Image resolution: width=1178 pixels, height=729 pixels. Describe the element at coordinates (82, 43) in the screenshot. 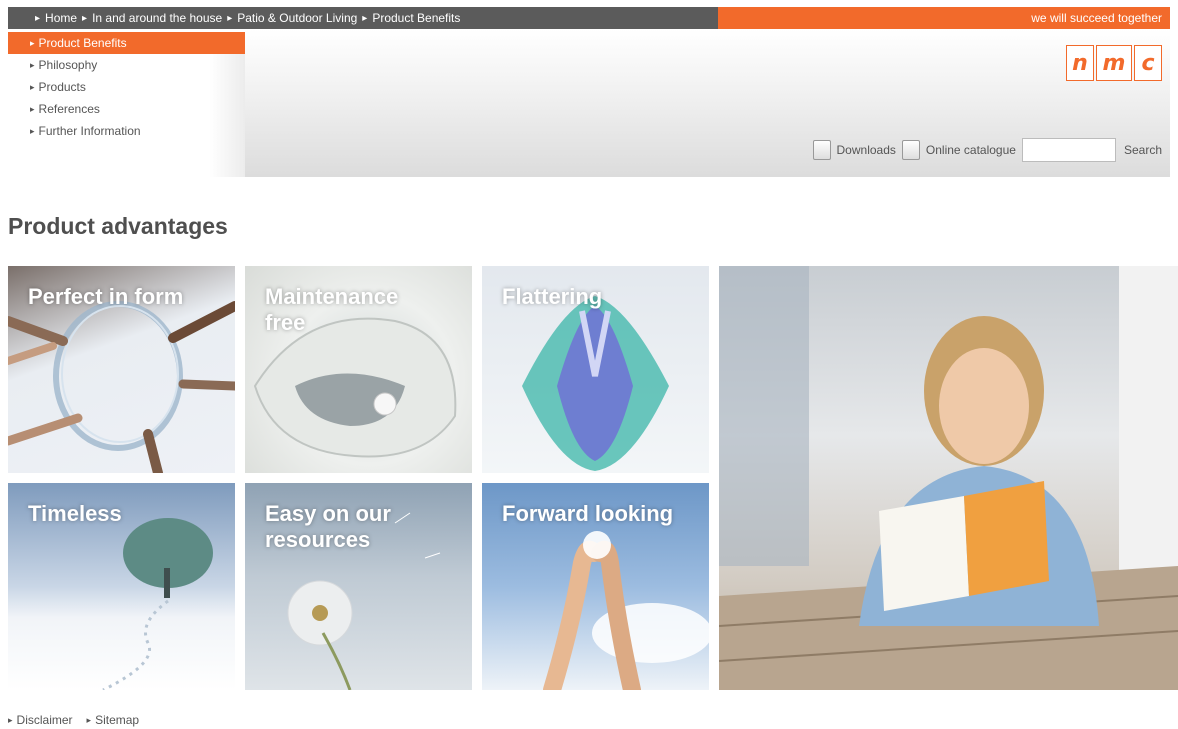

I see `menu-item-label: Product Benefits` at that location.